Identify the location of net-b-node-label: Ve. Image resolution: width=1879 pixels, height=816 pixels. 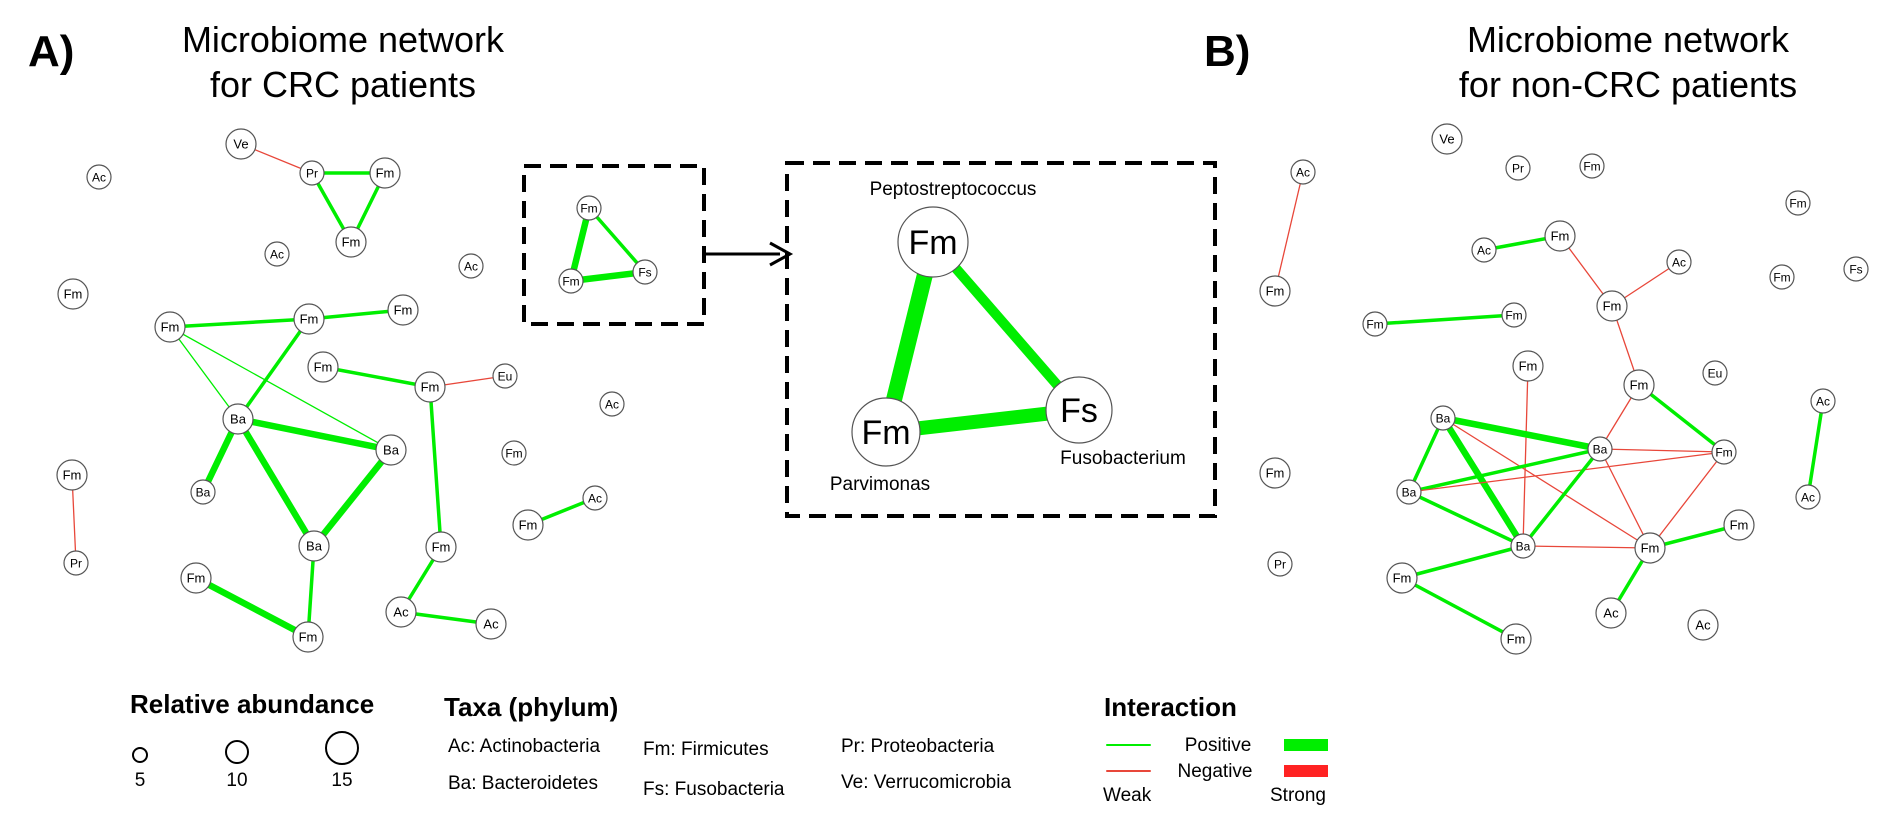
(1446, 139).